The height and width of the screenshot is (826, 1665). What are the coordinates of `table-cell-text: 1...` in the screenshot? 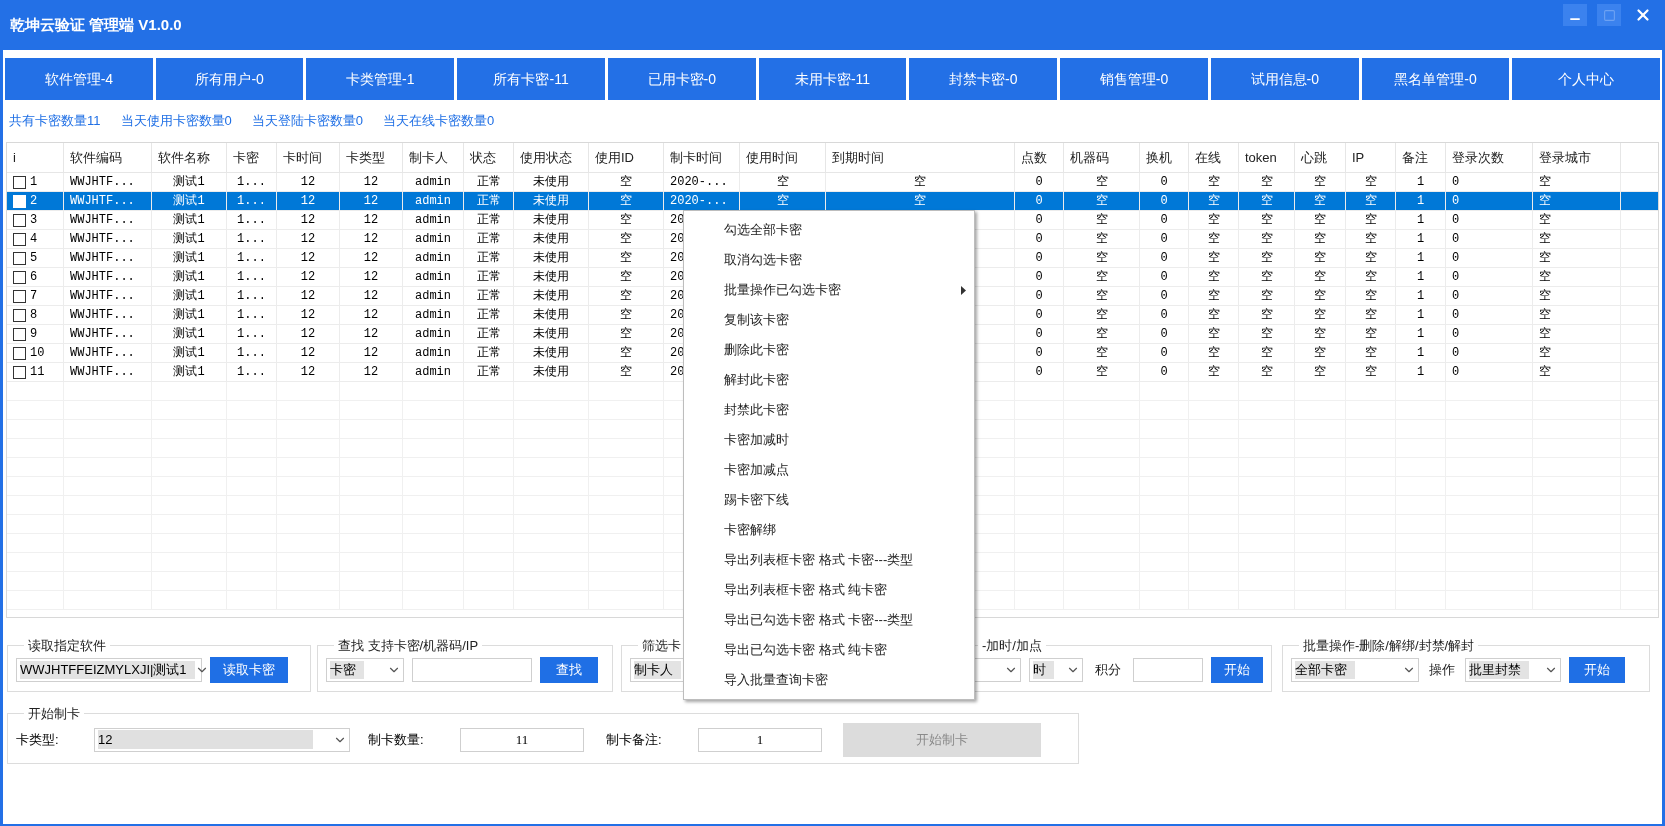 It's located at (251, 220).